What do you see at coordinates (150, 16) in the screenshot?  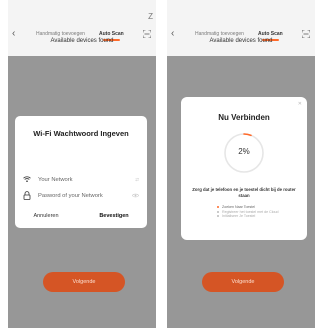 I see `corner-mark: Z` at bounding box center [150, 16].